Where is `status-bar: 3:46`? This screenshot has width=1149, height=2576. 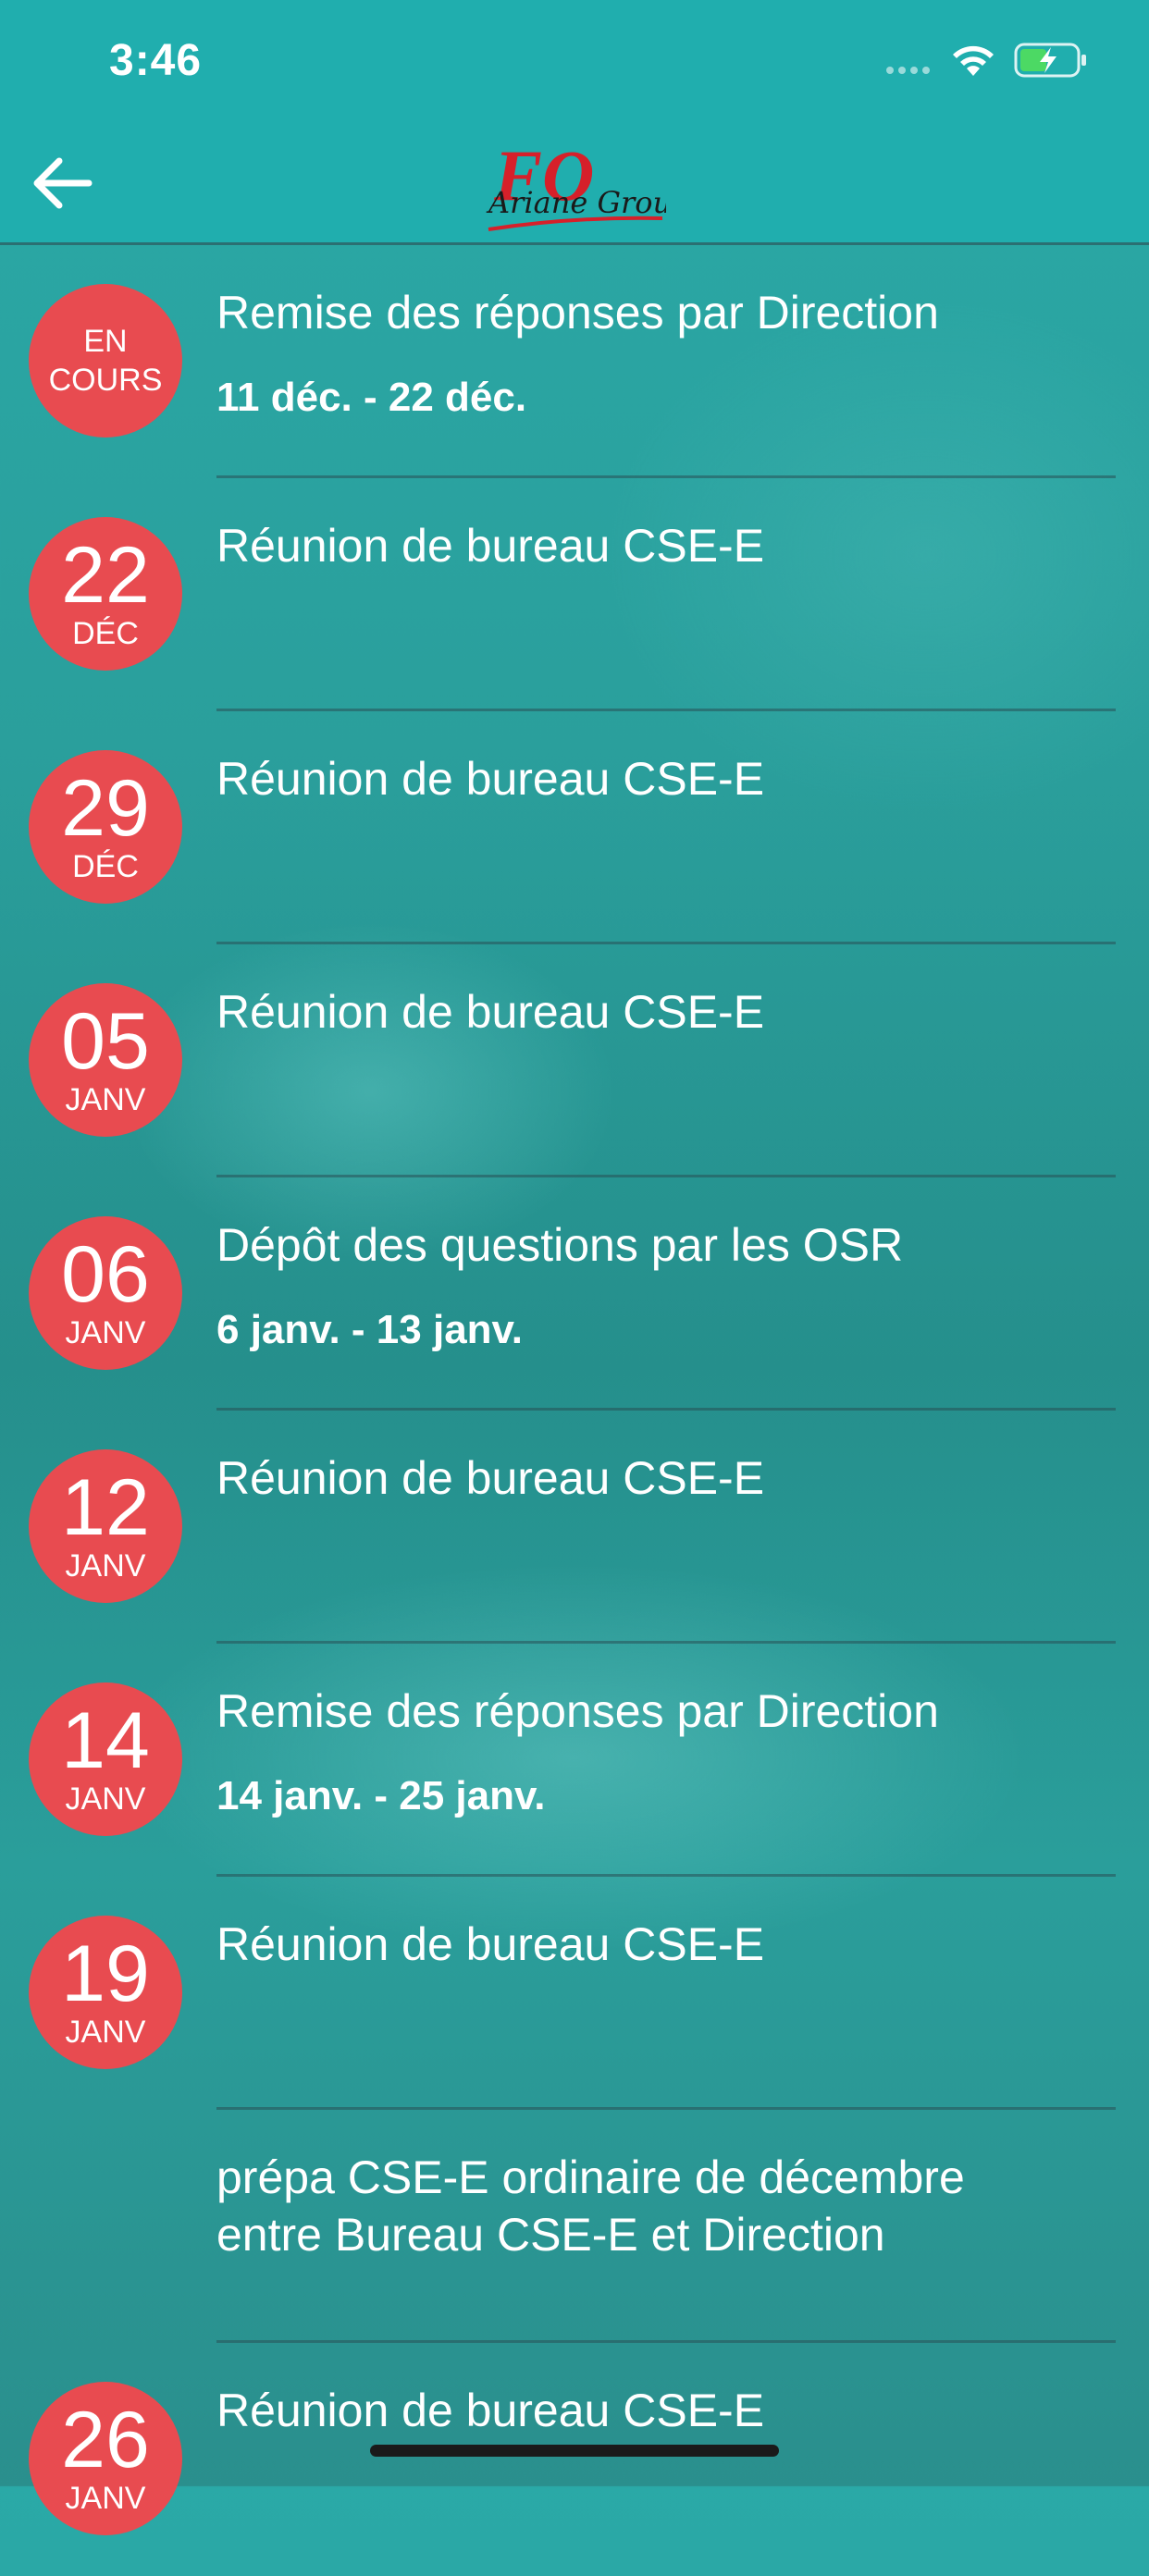
status-bar: 3:46 is located at coordinates (574, 61).